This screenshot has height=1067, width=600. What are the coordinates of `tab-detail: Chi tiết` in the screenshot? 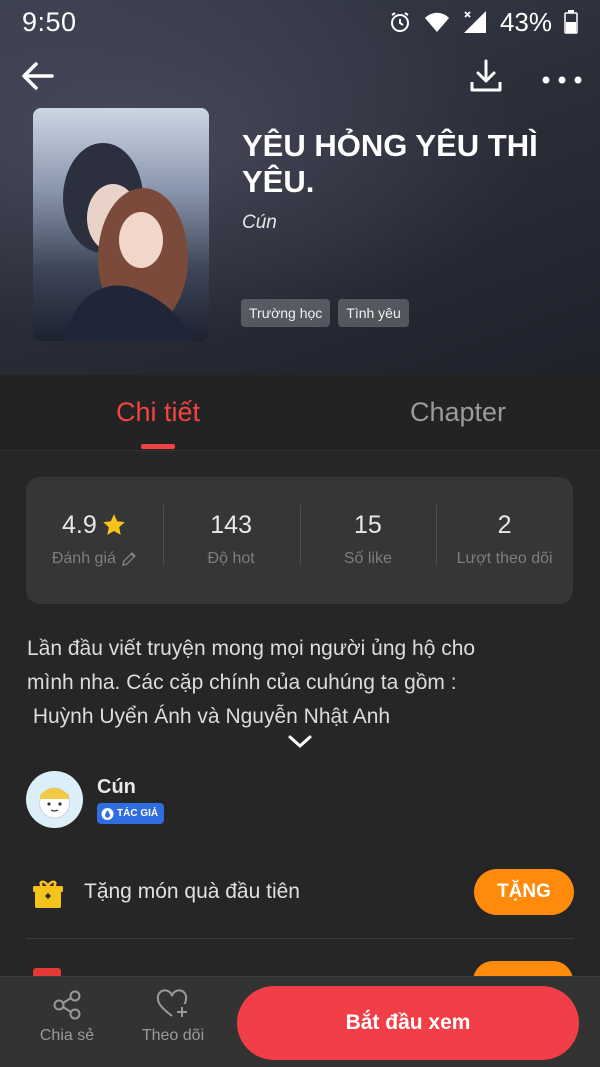 It's located at (158, 412).